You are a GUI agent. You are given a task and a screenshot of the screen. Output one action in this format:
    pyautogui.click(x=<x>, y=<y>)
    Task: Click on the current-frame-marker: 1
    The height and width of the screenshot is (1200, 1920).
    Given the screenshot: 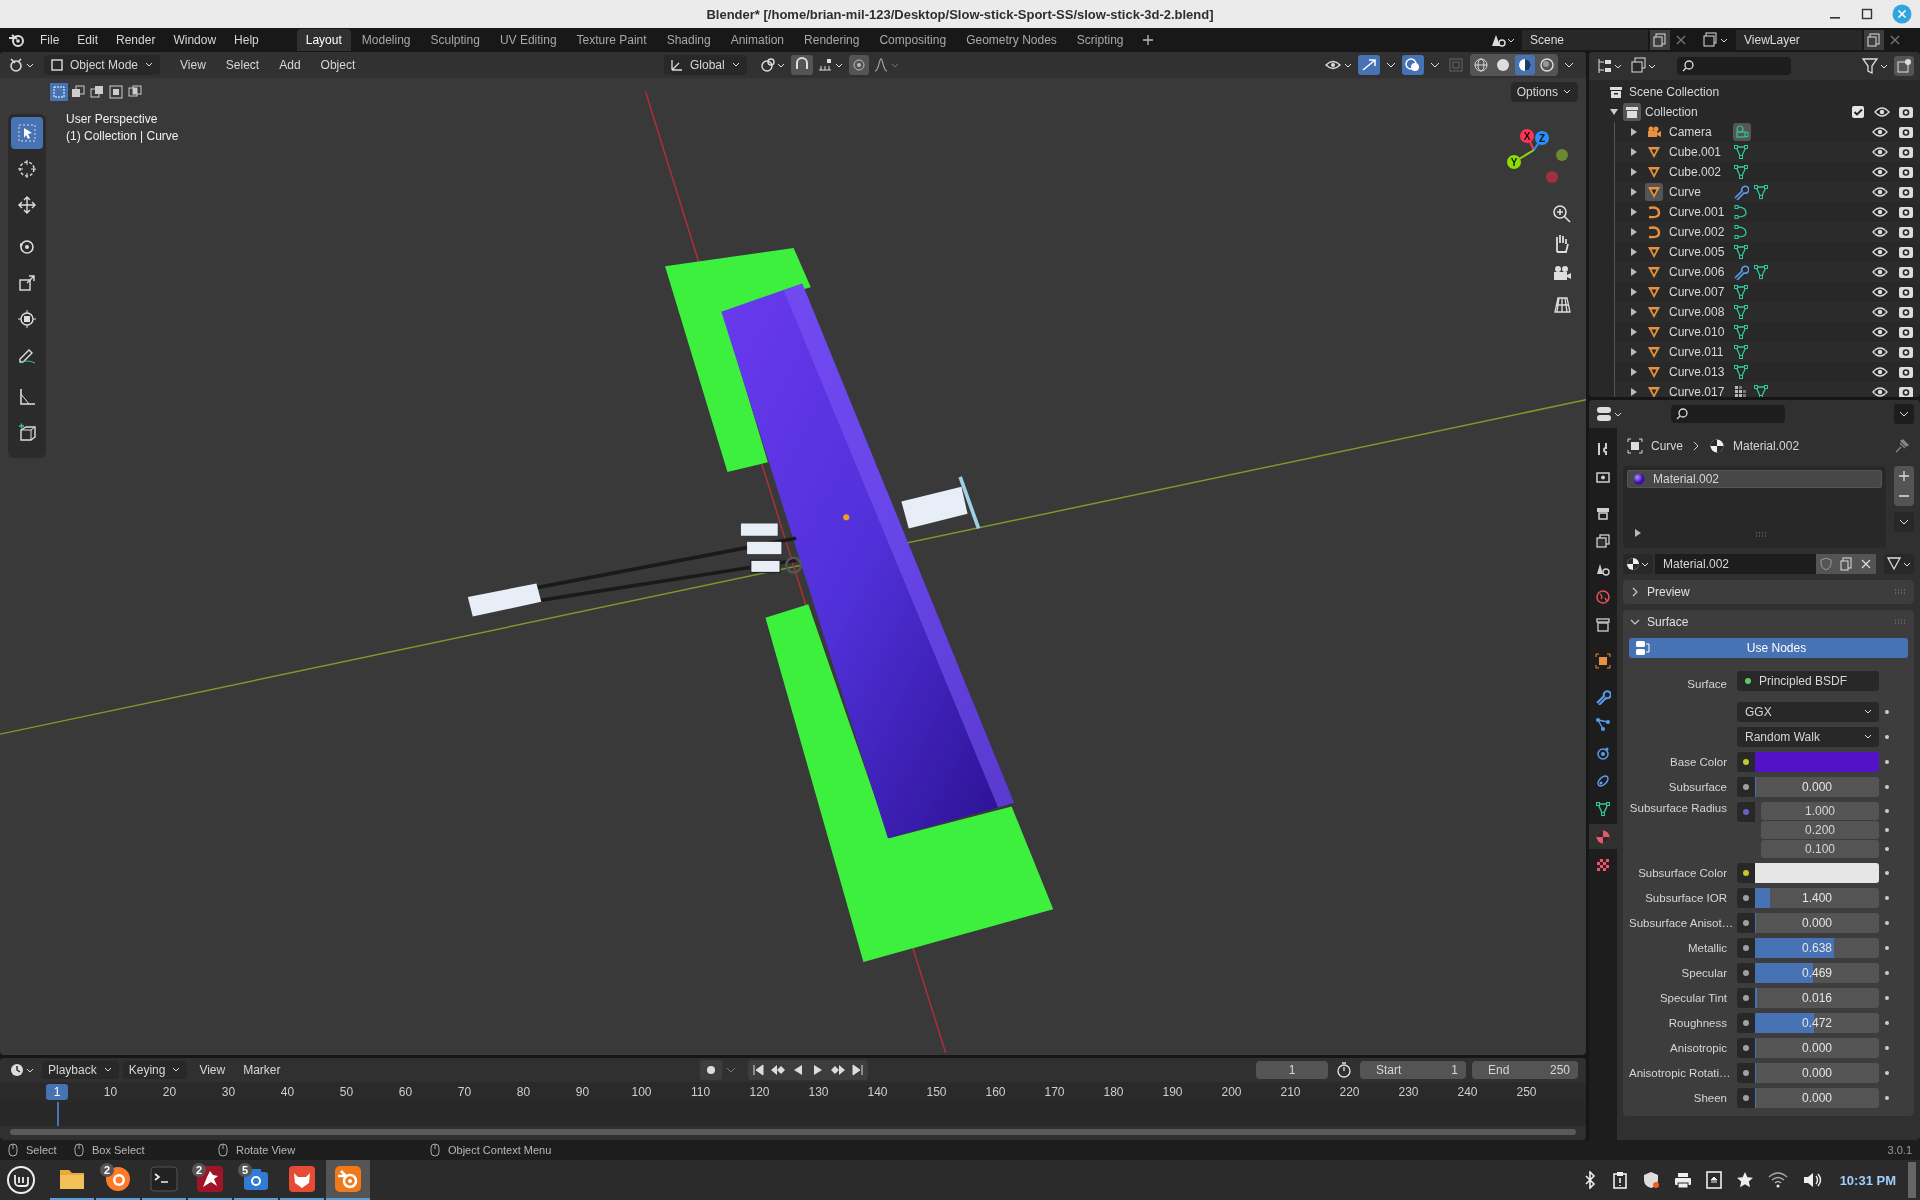 What is the action you would take?
    pyautogui.click(x=57, y=1092)
    